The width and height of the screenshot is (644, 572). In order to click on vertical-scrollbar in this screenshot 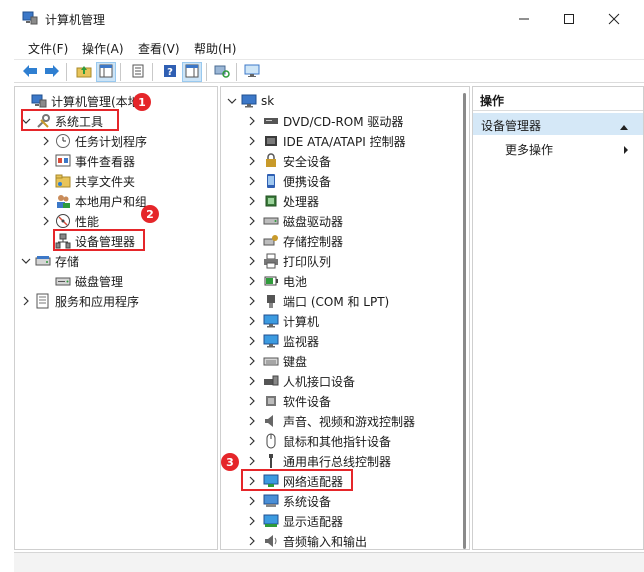, I will do `click(465, 318)`.